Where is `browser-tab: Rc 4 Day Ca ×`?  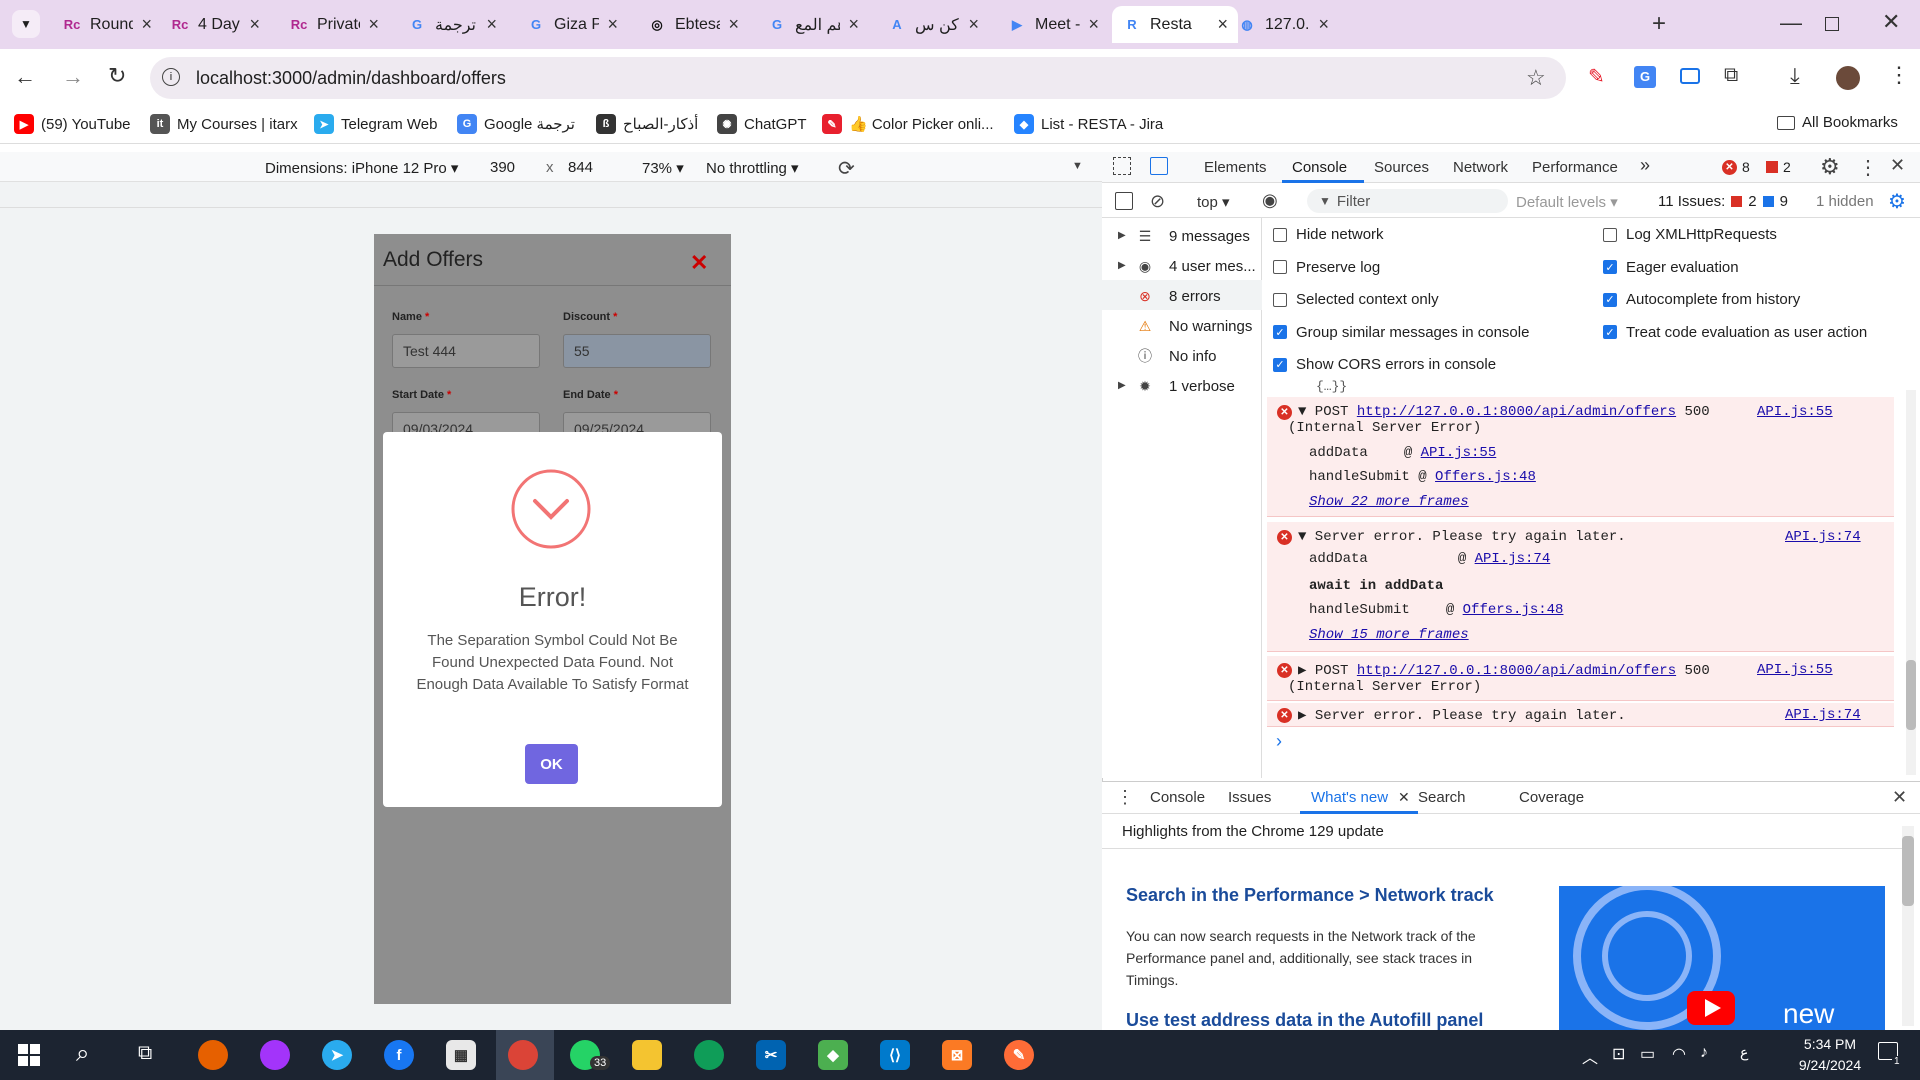
browser-tab: Rc 4 Day Ca × is located at coordinates (215, 24).